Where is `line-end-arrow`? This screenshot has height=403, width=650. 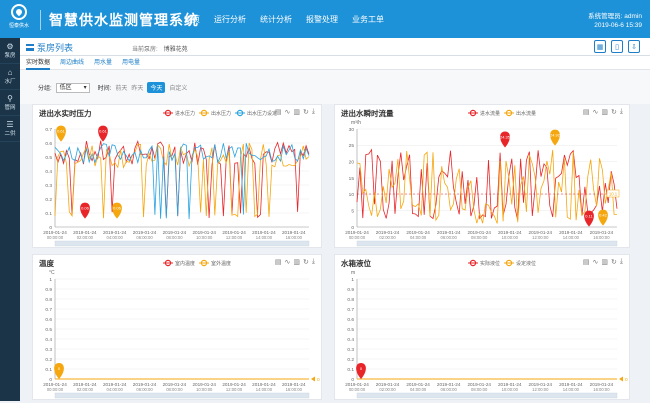 line-end-arrow is located at coordinates (313, 379).